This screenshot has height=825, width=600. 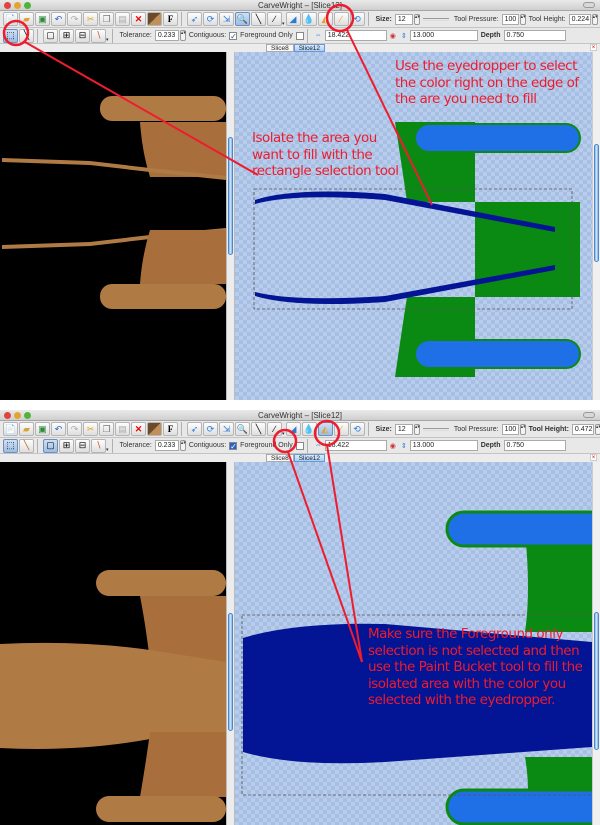 What do you see at coordinates (280, 48) in the screenshot?
I see `tab-slice8: Slice8` at bounding box center [280, 48].